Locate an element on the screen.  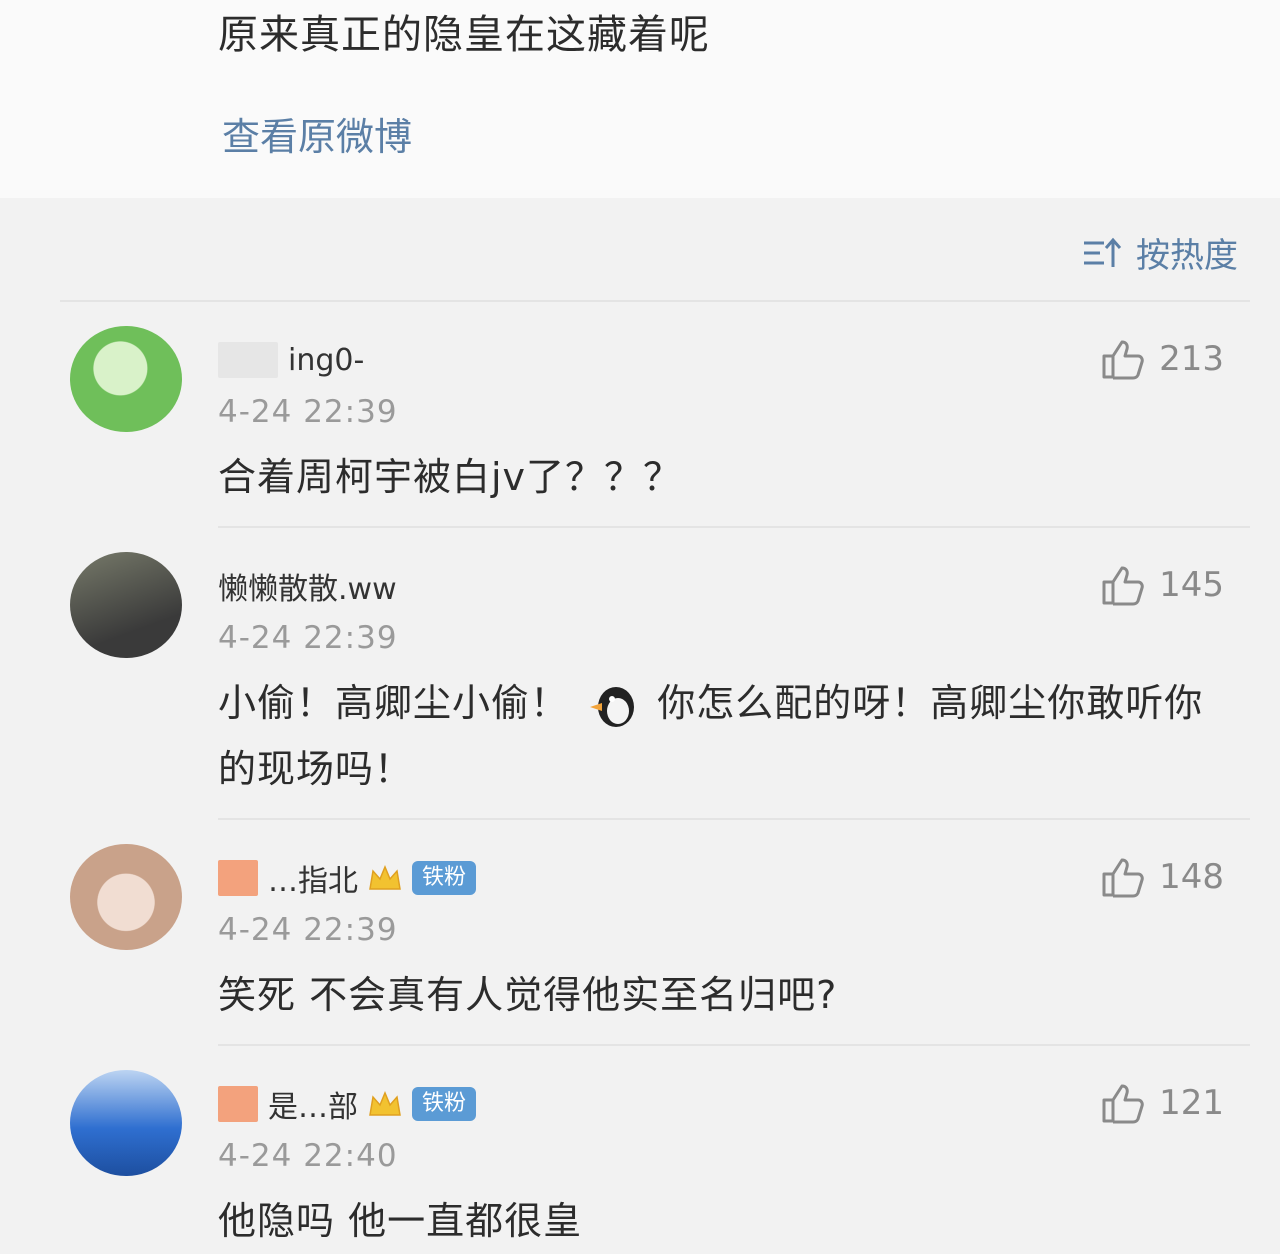
username-row: …指北 铁粉 is located at coordinates (347, 878).